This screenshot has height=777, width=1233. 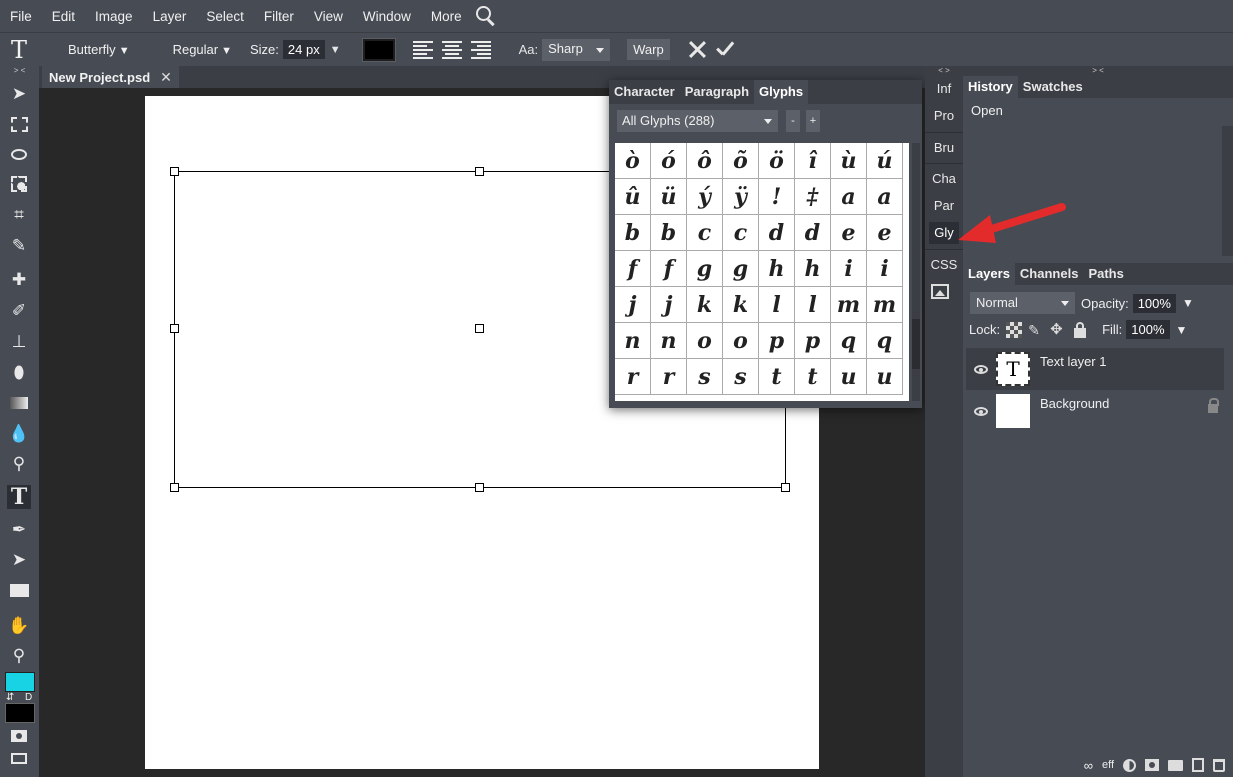 What do you see at coordinates (1152, 765) in the screenshot?
I see `mask-icon` at bounding box center [1152, 765].